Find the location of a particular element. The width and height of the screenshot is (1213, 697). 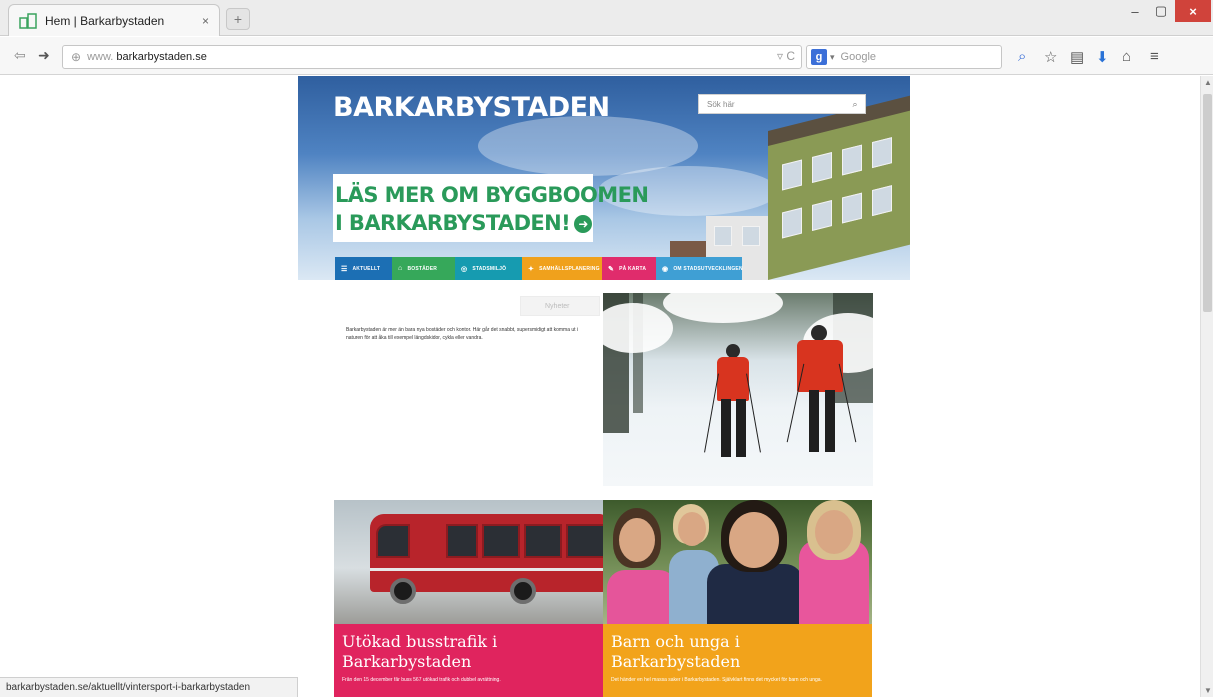

category-nav-item: ☰ AKTUELLT is located at coordinates (363, 268).